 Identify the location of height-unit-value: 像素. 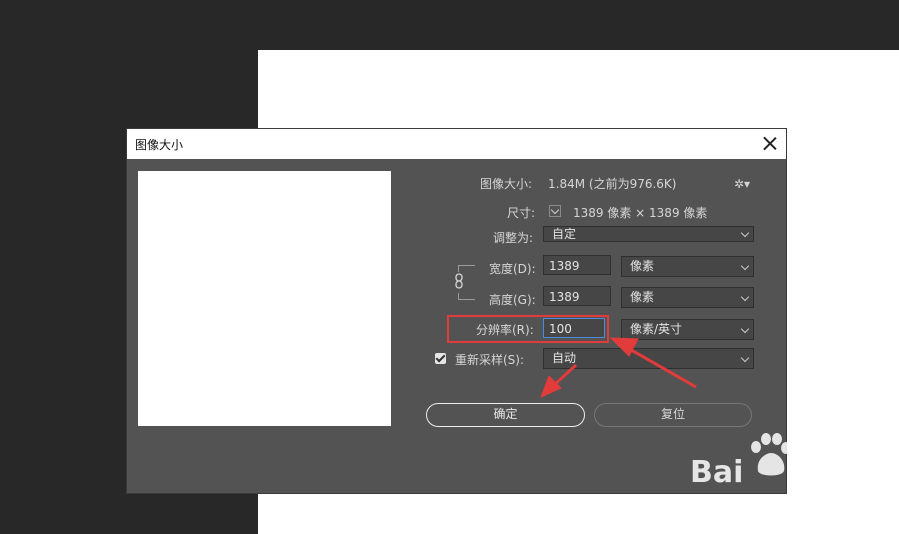
(642, 297).